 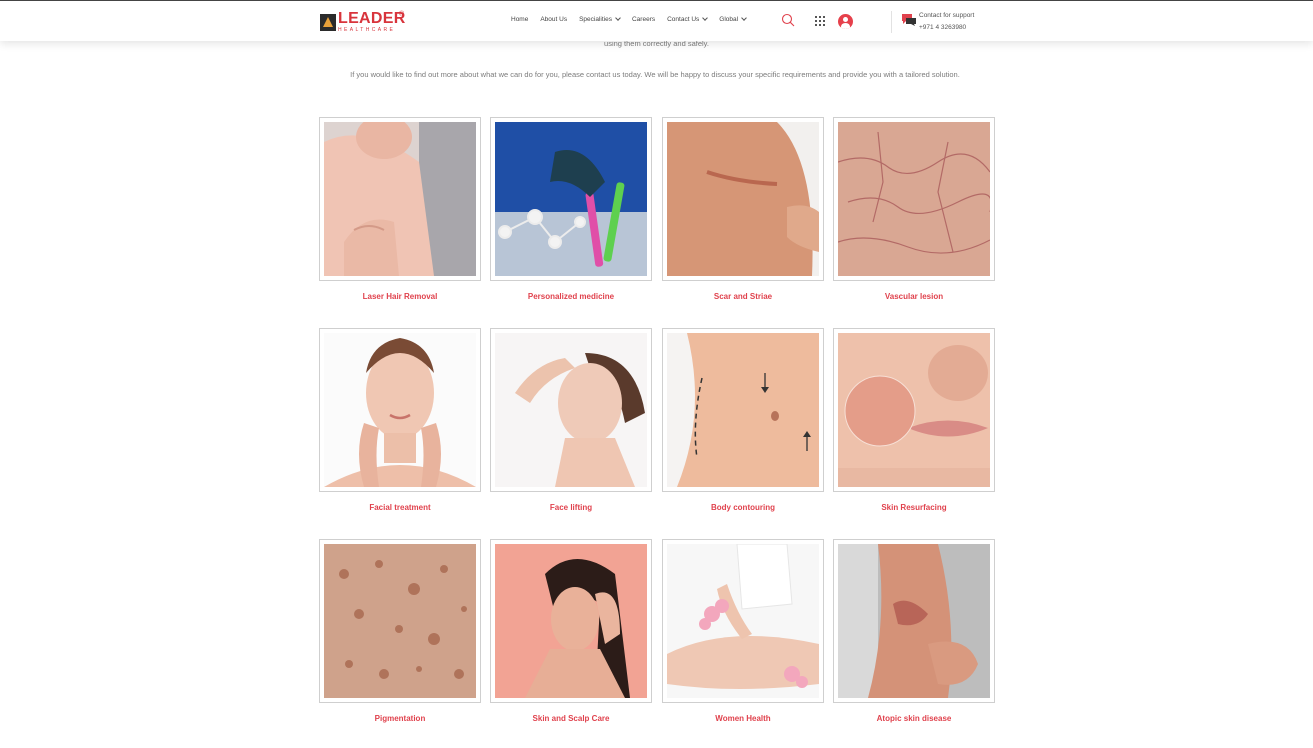 What do you see at coordinates (909, 20) in the screenshot?
I see `chat-support-icon` at bounding box center [909, 20].